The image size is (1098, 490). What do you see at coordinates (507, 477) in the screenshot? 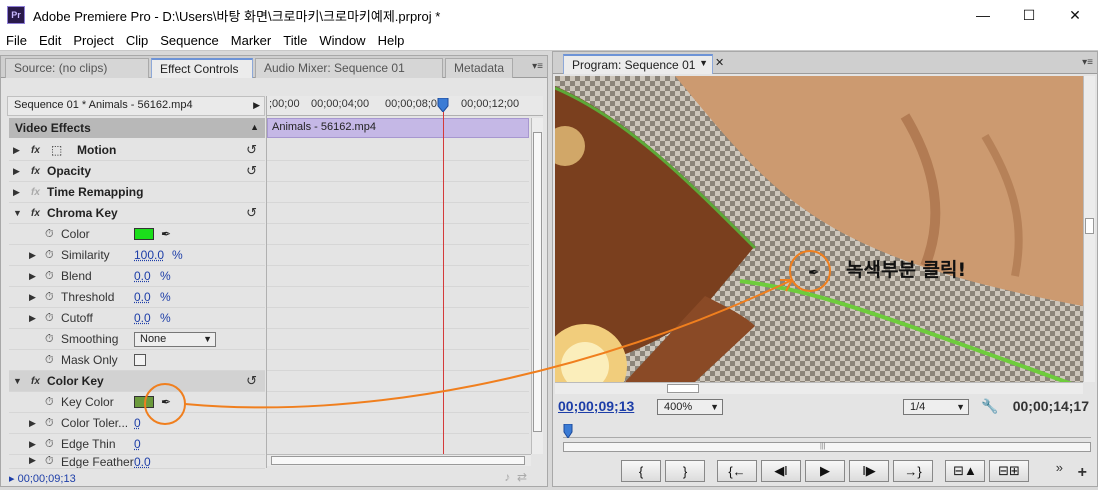
I see `audio-icon: ♪` at bounding box center [507, 477].